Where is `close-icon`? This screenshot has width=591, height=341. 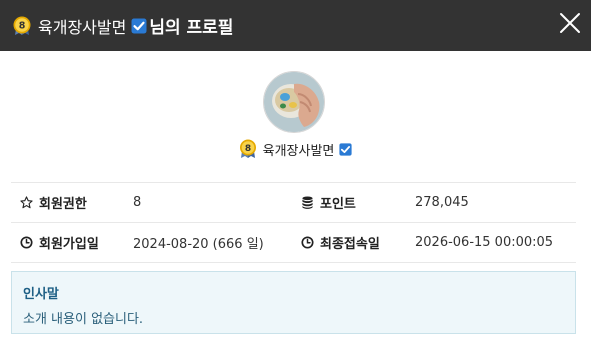 close-icon is located at coordinates (570, 23).